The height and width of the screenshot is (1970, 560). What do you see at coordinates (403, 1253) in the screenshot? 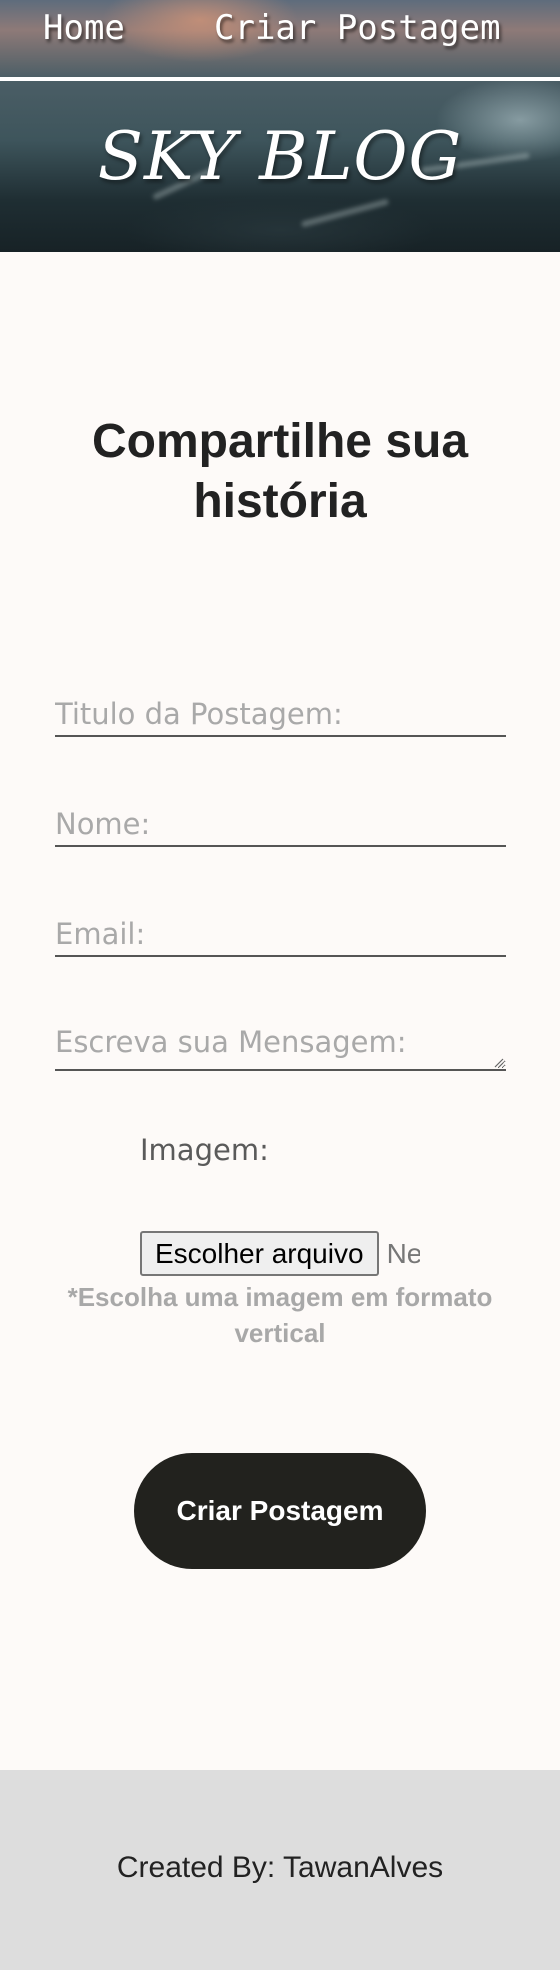
I see `file-status-text: Nenhum arquivo escolhido` at bounding box center [403, 1253].